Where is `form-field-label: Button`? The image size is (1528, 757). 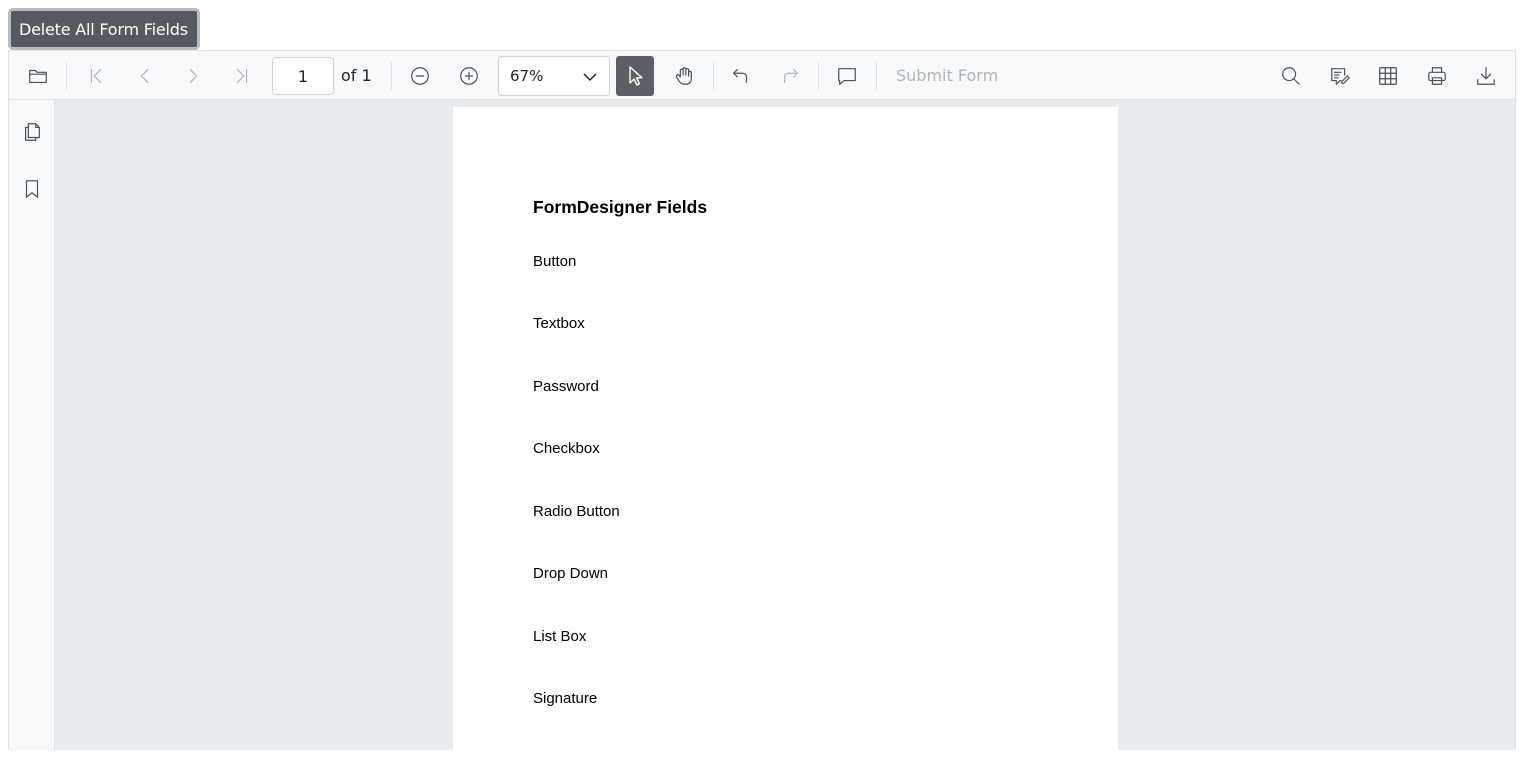 form-field-label: Button is located at coordinates (555, 261).